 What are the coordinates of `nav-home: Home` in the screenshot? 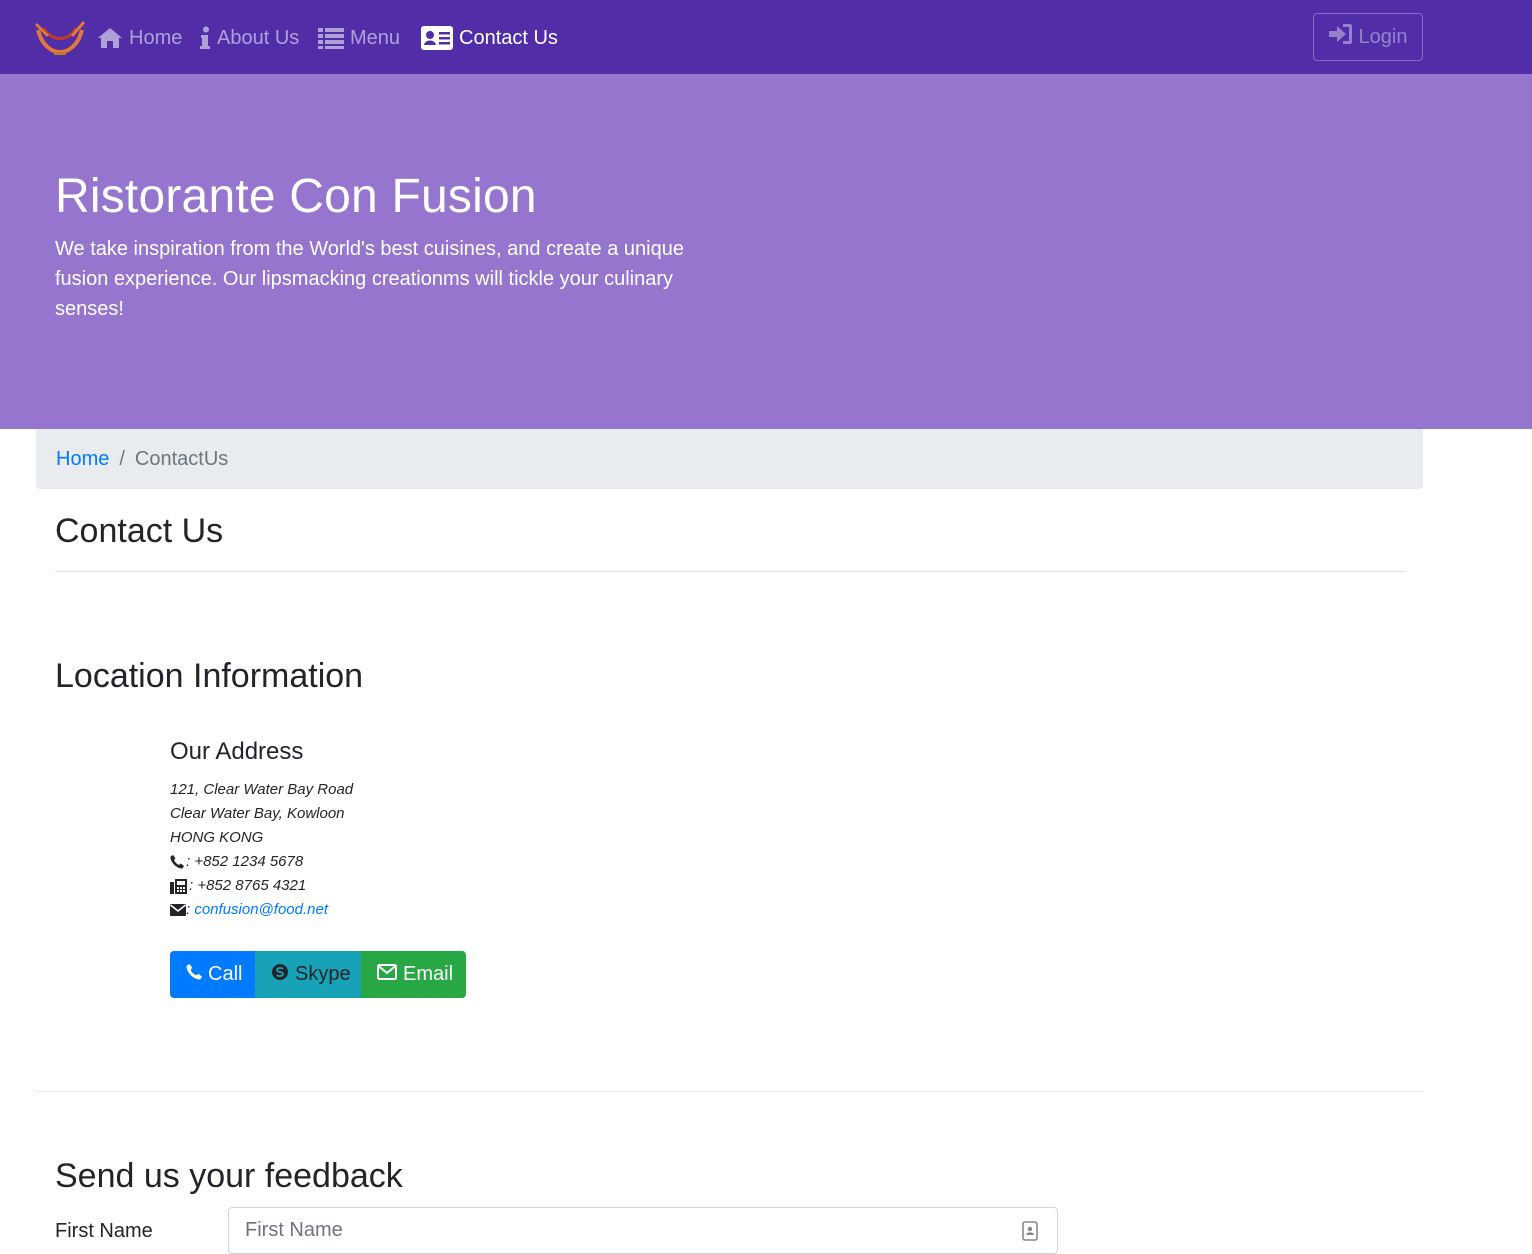 It's located at (139, 38).